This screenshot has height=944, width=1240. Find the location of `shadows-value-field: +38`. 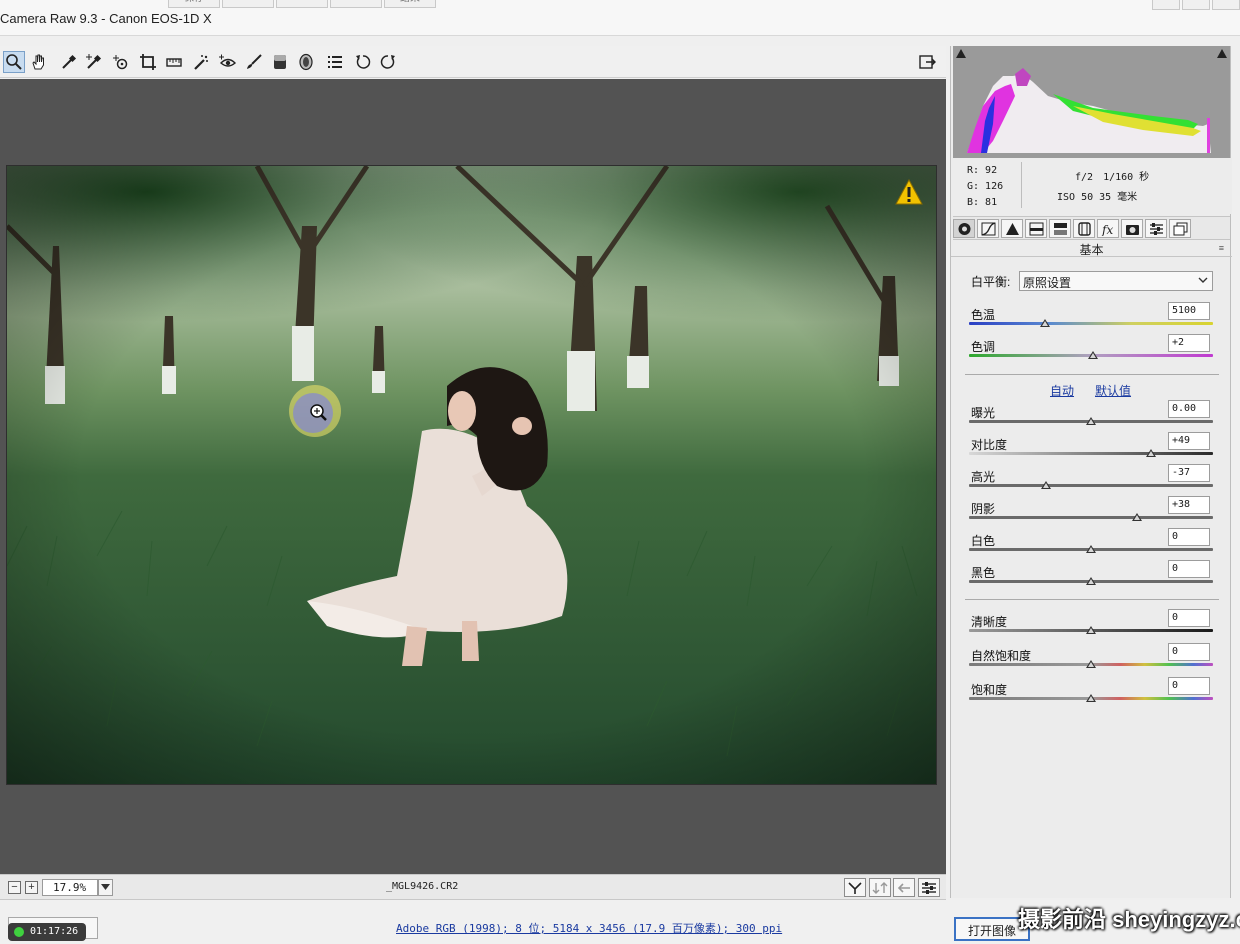

shadows-value-field: +38 is located at coordinates (1189, 505).